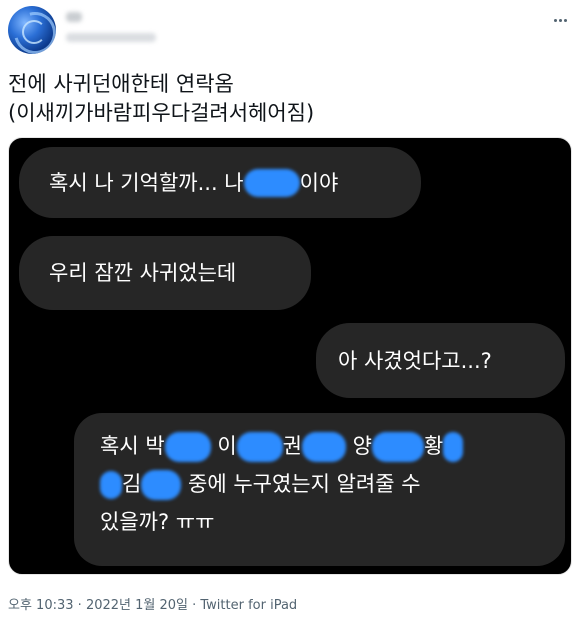 The height and width of the screenshot is (619, 580). I want to click on message-text: 혹시 나 기억할까... 나, so click(146, 182).